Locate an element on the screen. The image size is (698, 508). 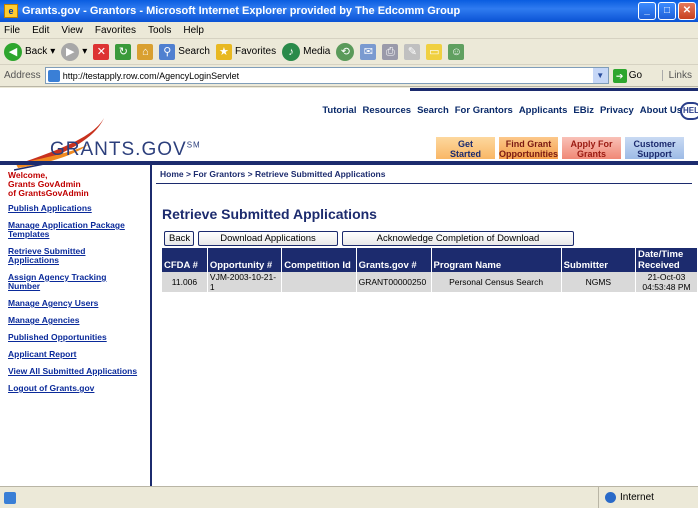
topnav-ebiz: EBiz is located at coordinates (583, 110).